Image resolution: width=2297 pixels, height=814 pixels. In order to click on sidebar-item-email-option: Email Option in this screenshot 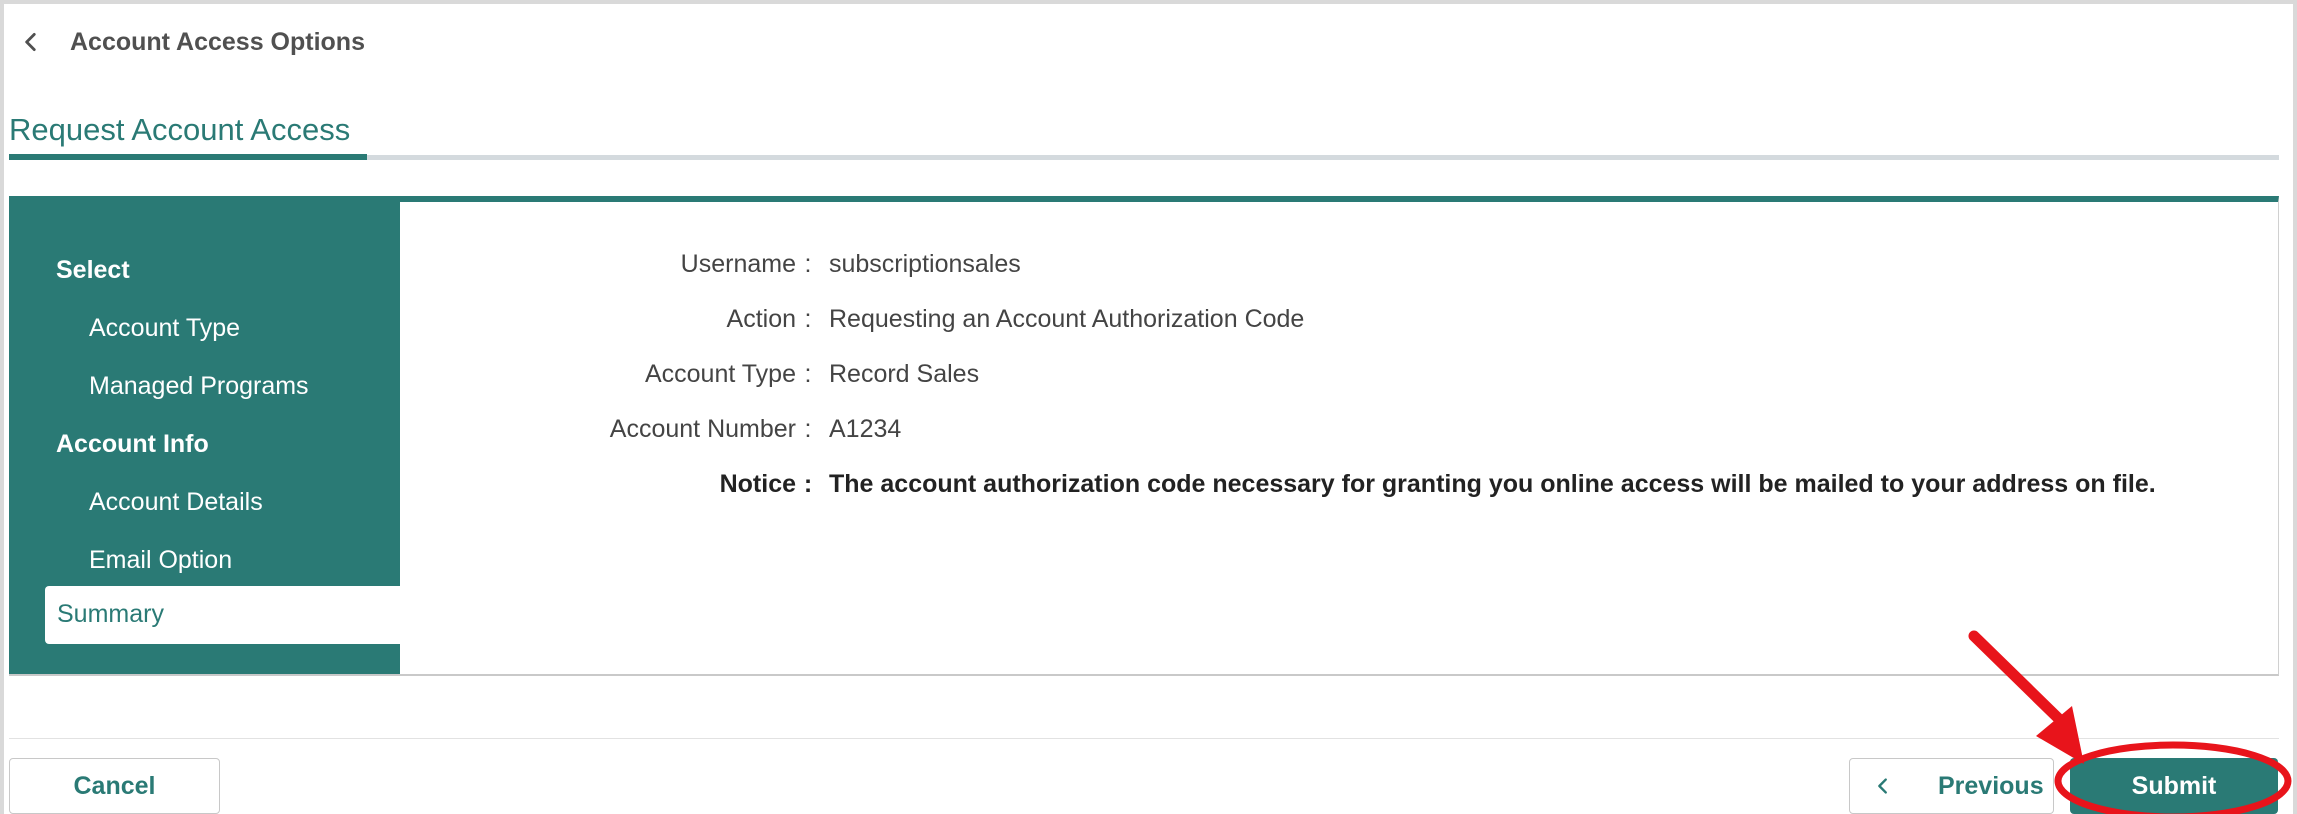, I will do `click(160, 560)`.